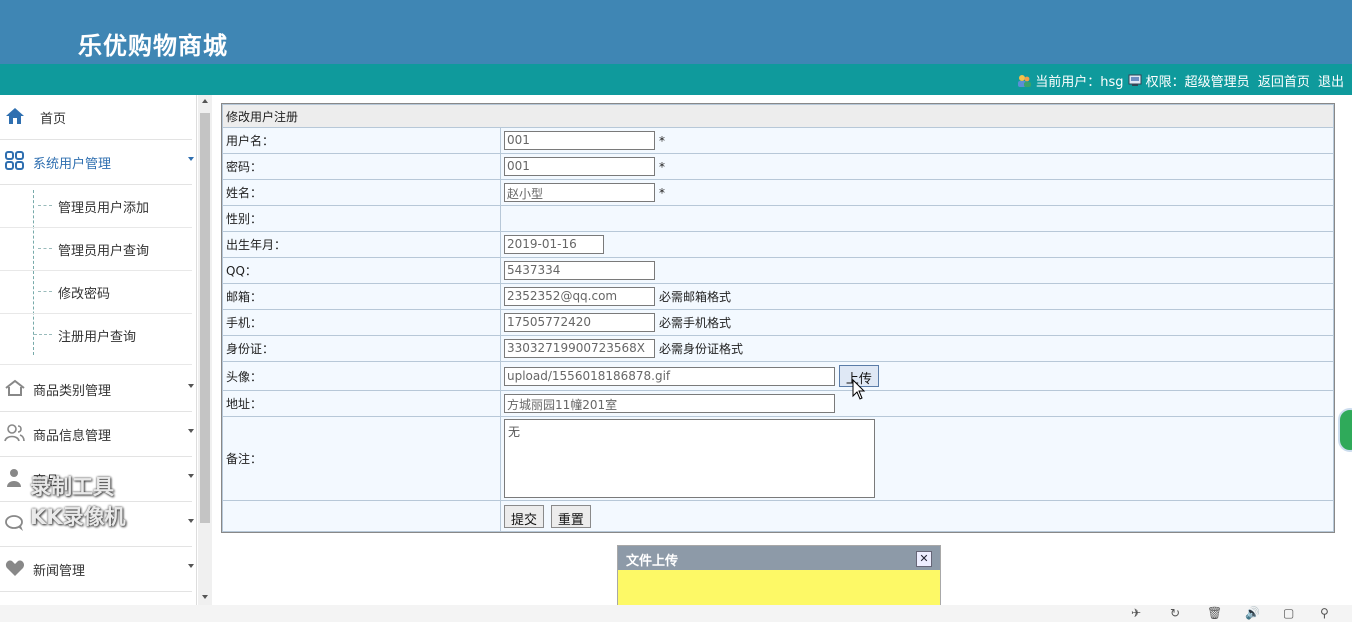 This screenshot has width=1352, height=622. I want to click on window-icon: ▢, so click(1290, 613).